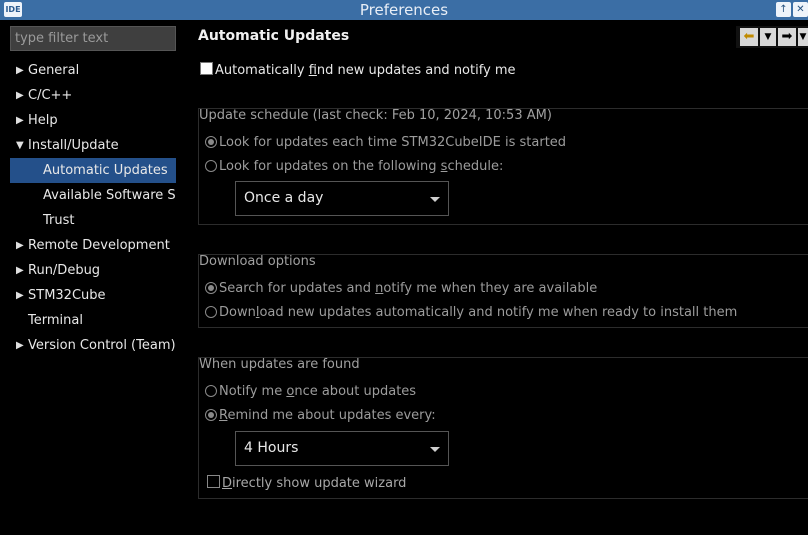  I want to click on sidebar-item-help: ▶ Help, so click(93, 120).